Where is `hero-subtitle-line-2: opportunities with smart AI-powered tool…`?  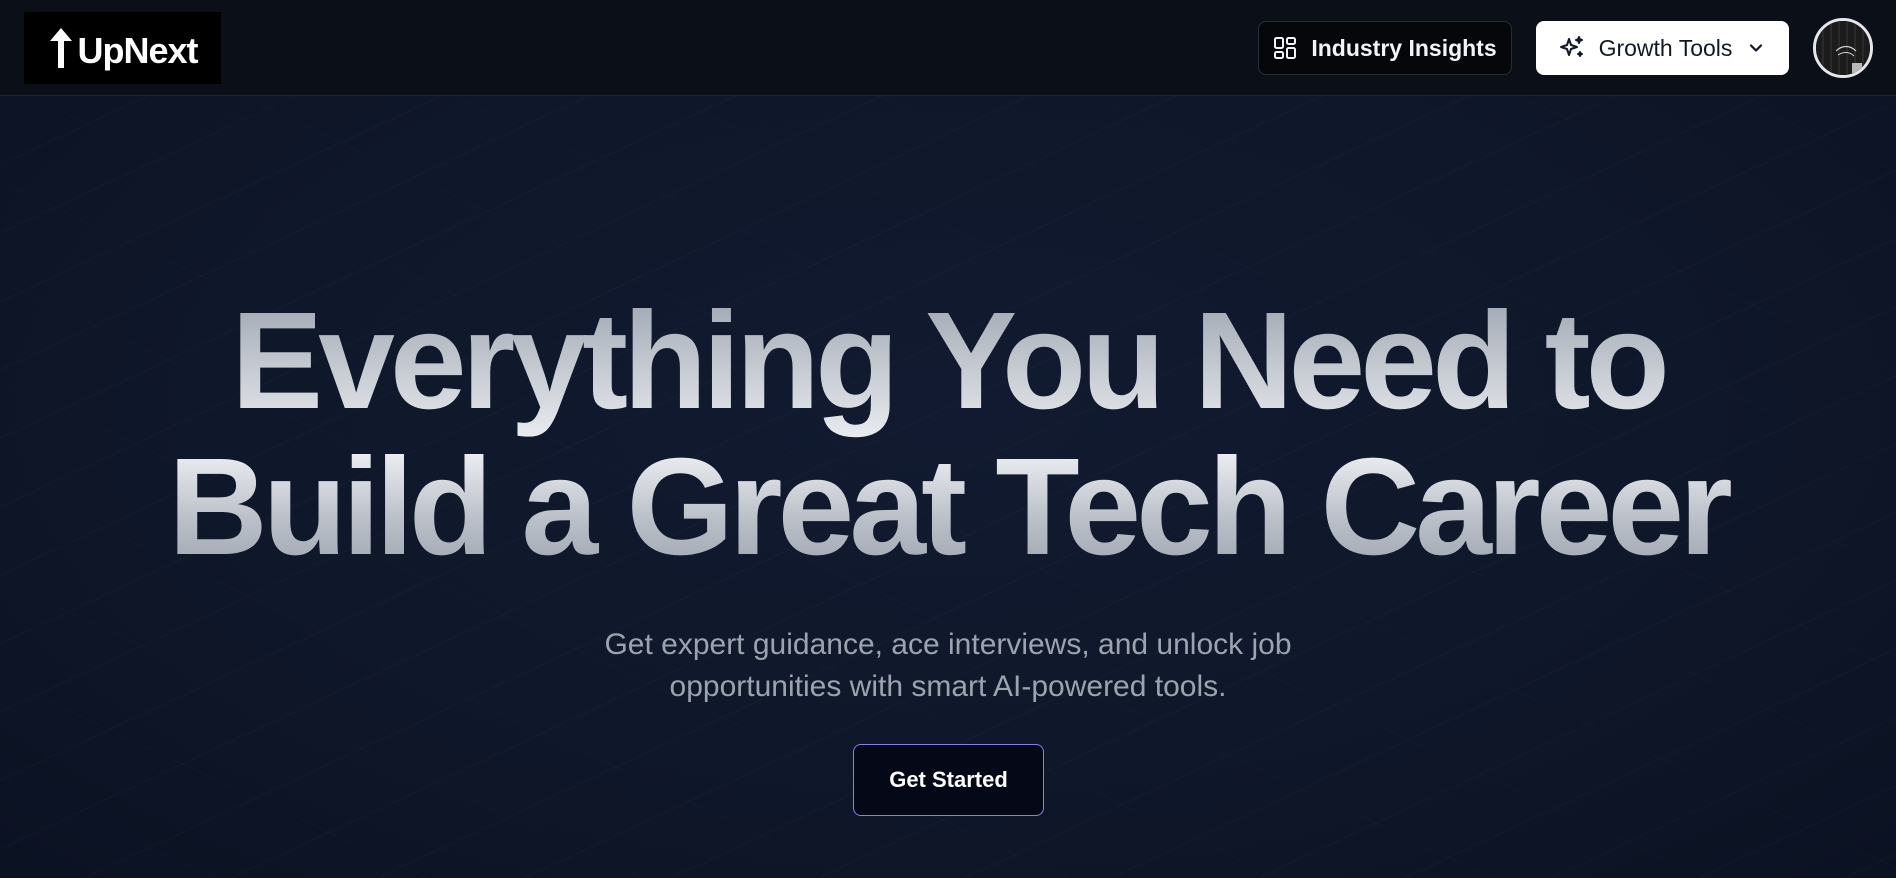
hero-subtitle-line-2: opportunities with smart AI-powered tool… is located at coordinates (948, 686).